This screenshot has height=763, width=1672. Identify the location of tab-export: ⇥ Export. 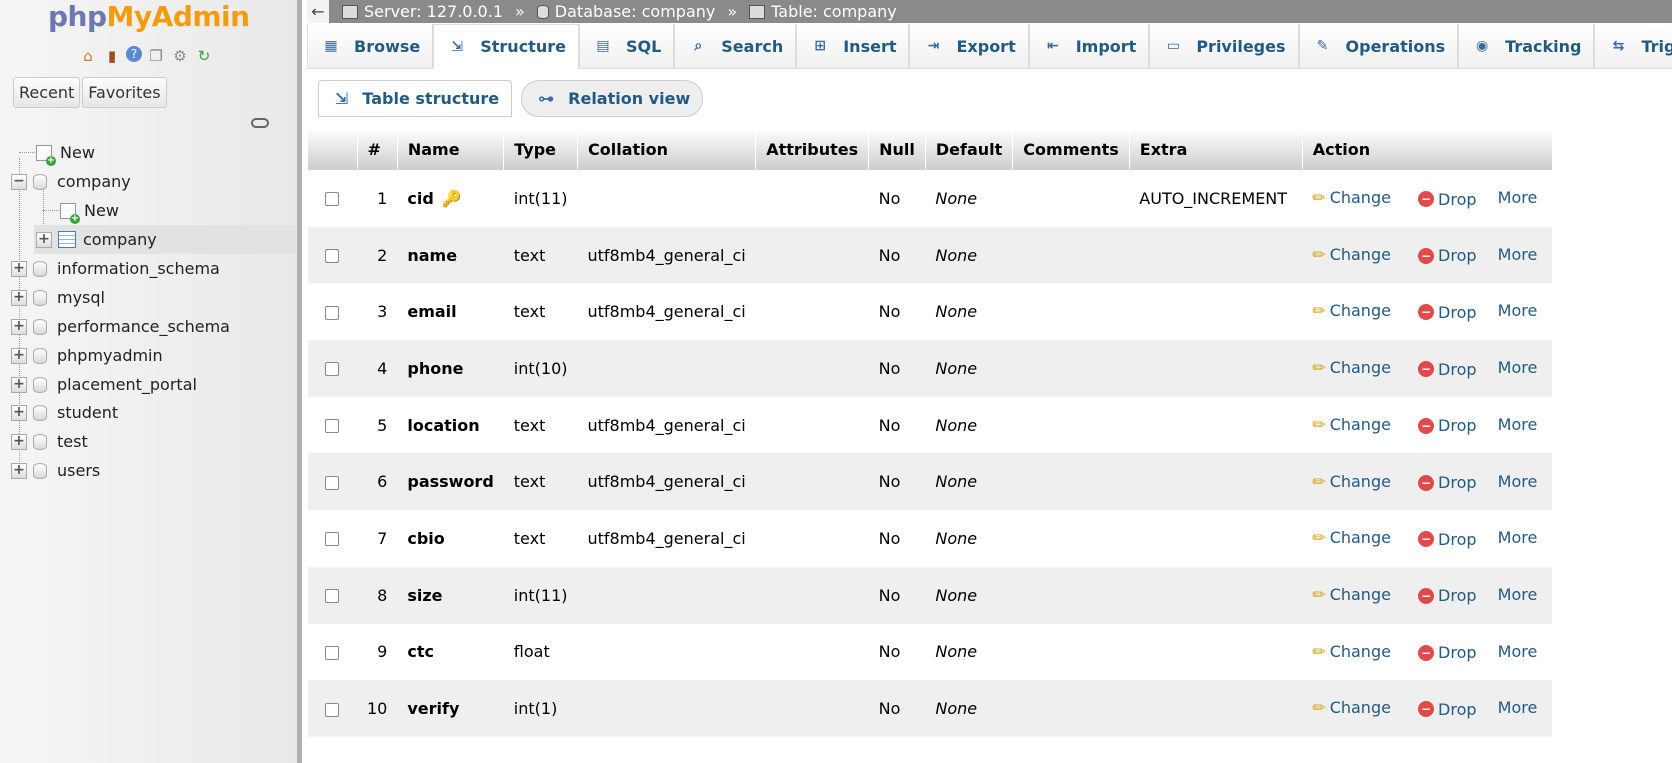
(969, 46).